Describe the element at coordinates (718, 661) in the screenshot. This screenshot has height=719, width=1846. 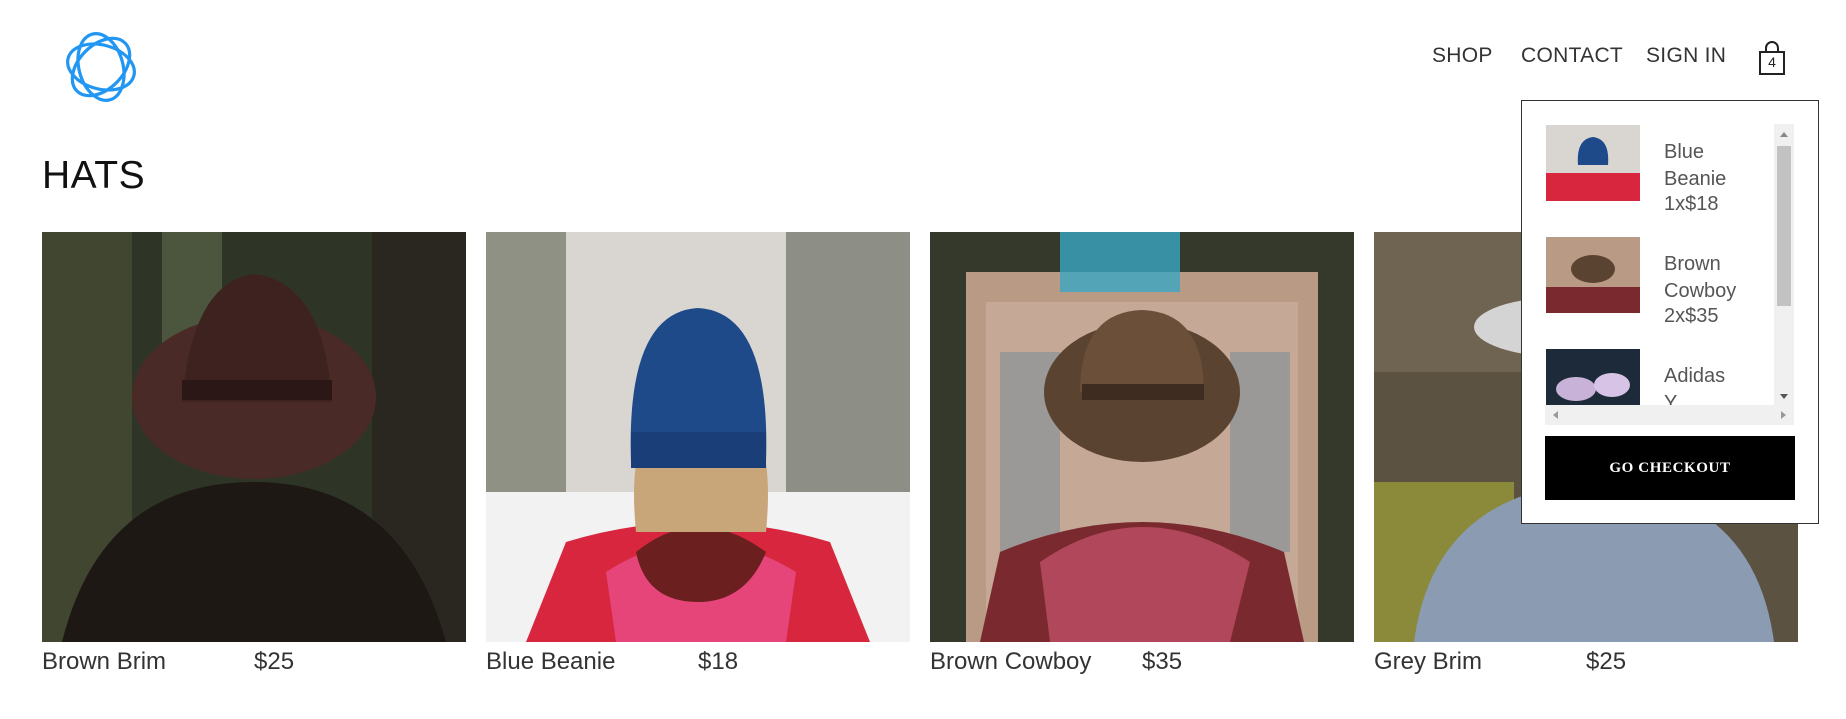
I see `product-price: $18` at that location.